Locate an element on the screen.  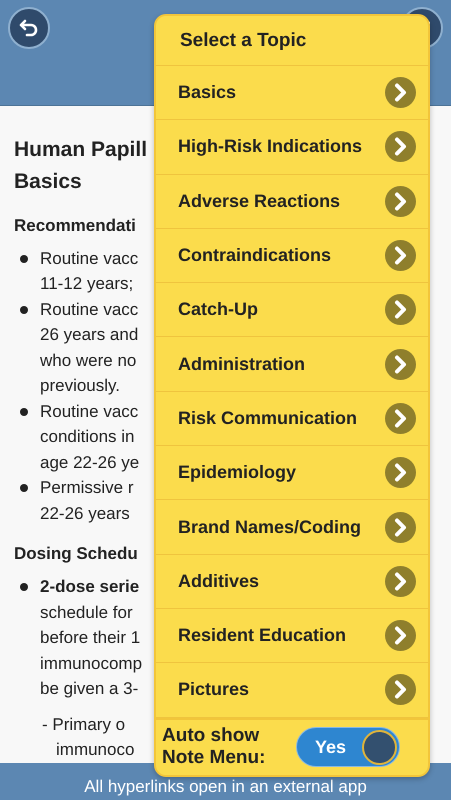
bullet-text: immunocomp is located at coordinates (91, 663).